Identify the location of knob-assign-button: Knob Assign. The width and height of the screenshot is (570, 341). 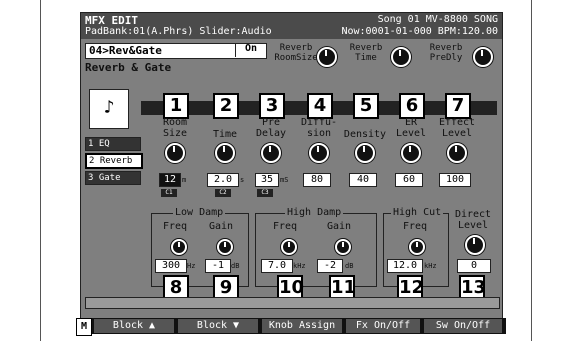
(302, 326).